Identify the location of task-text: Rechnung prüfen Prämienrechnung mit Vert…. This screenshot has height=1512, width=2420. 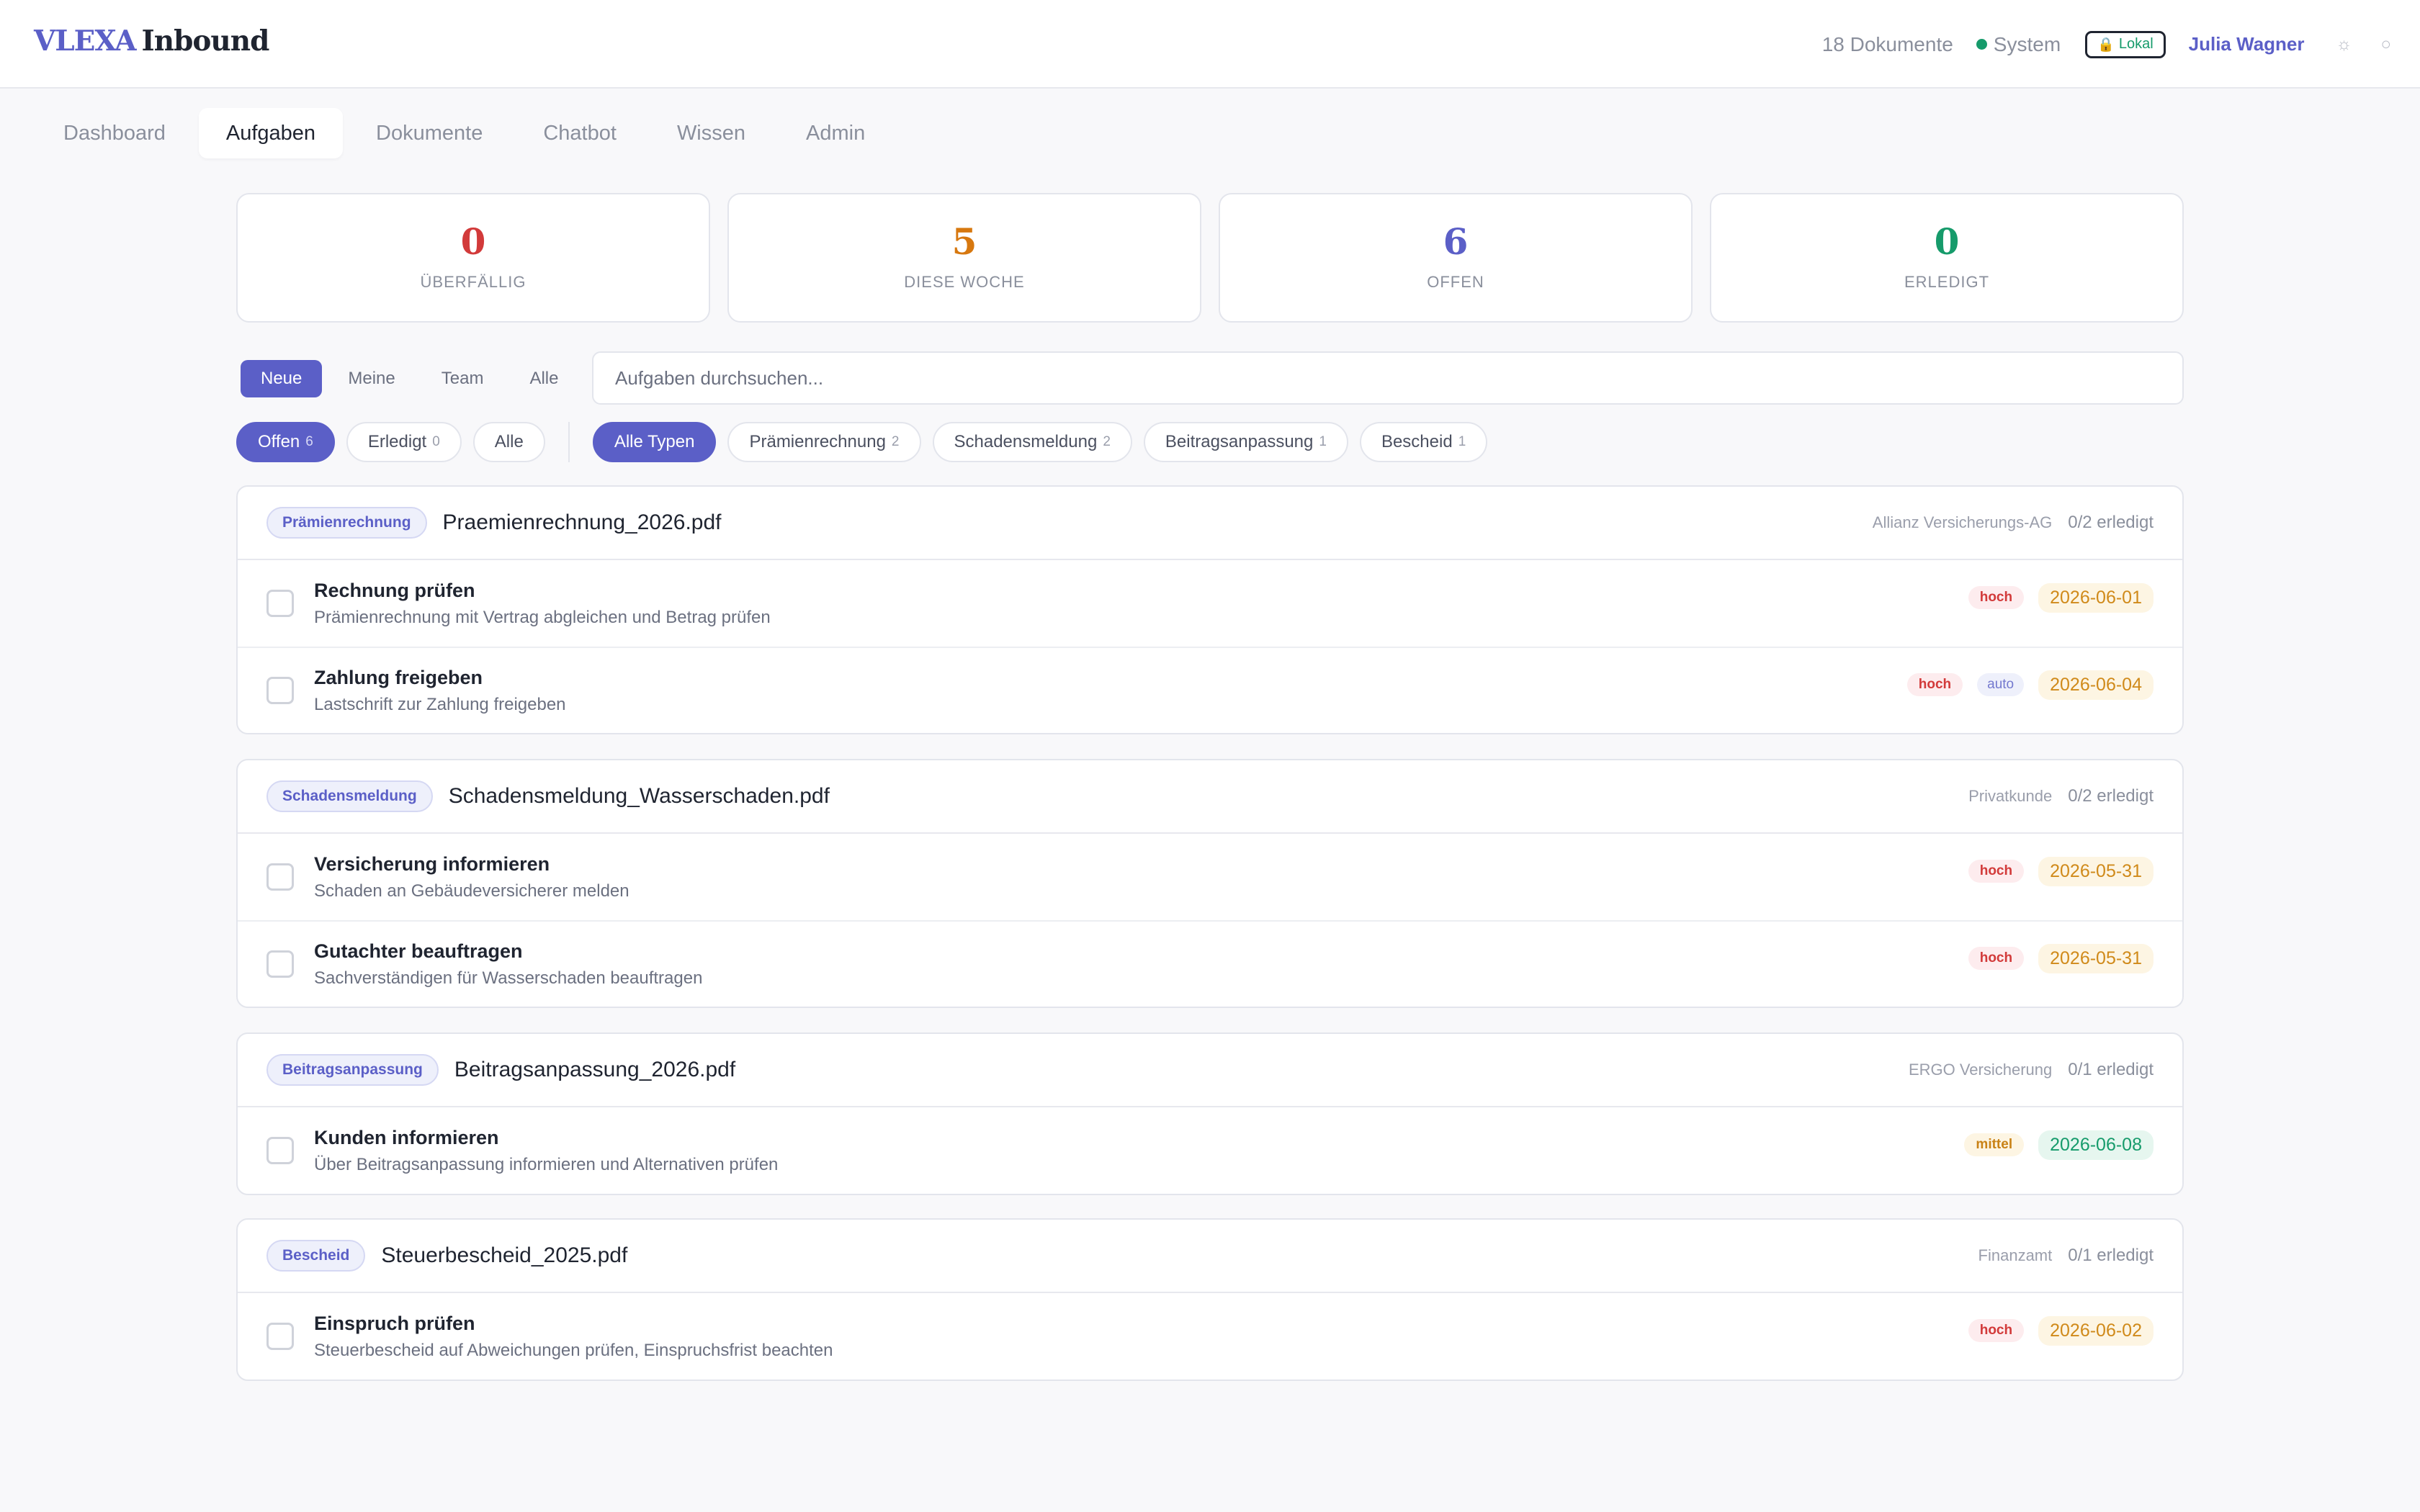
(542, 604).